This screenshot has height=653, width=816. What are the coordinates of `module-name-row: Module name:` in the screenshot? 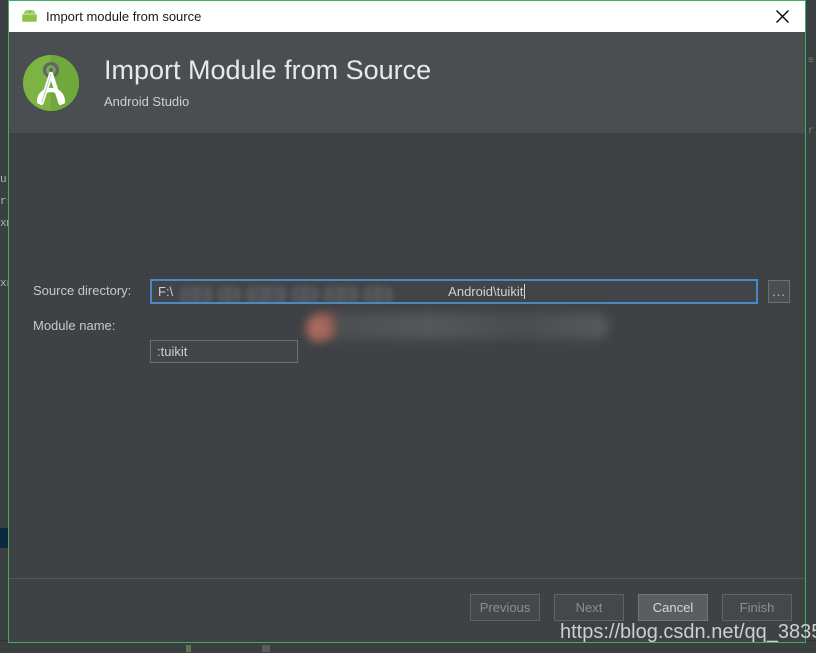 It's located at (89, 325).